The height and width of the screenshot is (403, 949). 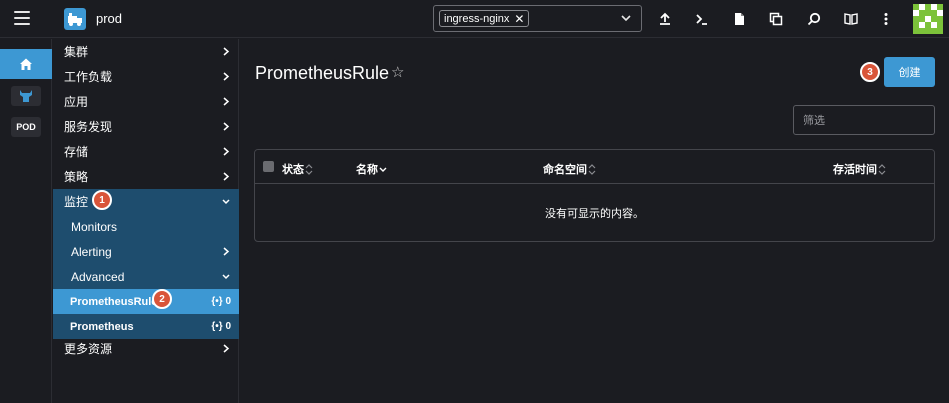 What do you see at coordinates (146, 101) in the screenshot?
I see `nav-item-apps: 应用` at bounding box center [146, 101].